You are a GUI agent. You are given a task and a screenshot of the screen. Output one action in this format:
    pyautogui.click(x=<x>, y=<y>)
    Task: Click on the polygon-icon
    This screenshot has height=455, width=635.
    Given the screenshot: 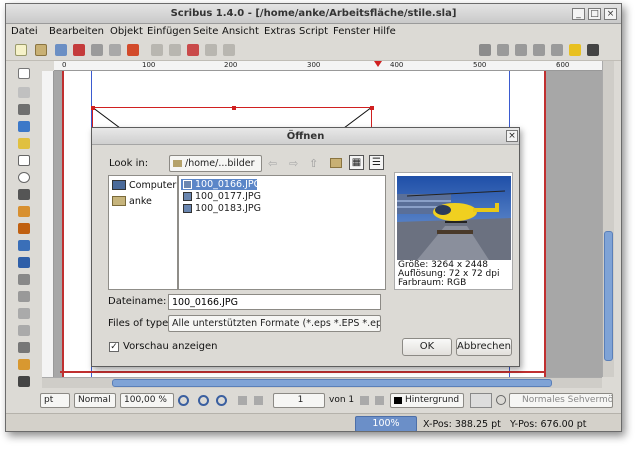 What is the action you would take?
    pyautogui.click(x=24, y=177)
    